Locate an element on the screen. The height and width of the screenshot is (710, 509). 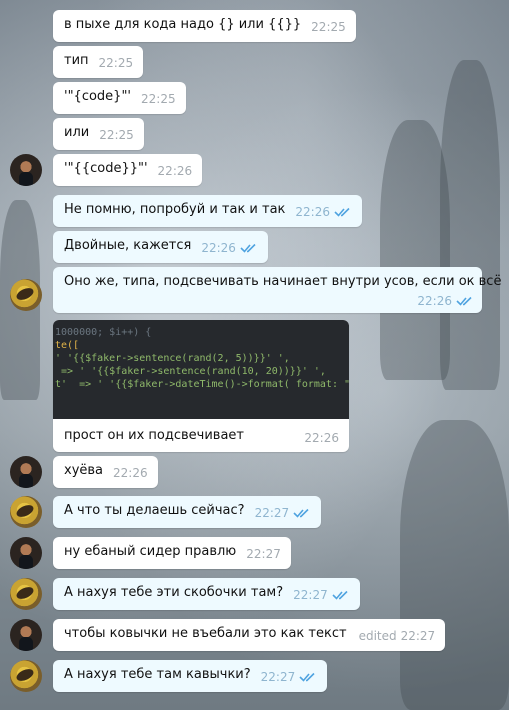
message-bubble: А что ты делаешь сейчас? 22:27 is located at coordinates (187, 512).